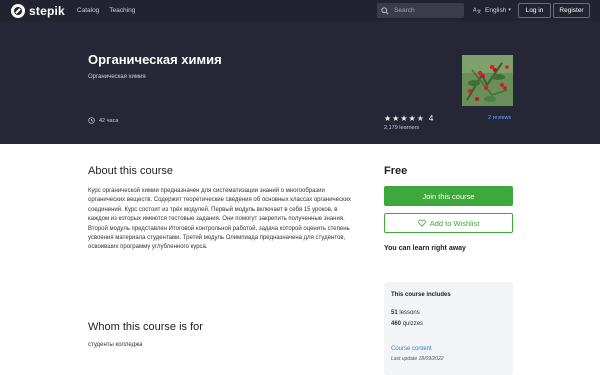 This screenshot has width=600, height=375. Describe the element at coordinates (47, 10) in the screenshot. I see `logo-text: stepik` at that location.